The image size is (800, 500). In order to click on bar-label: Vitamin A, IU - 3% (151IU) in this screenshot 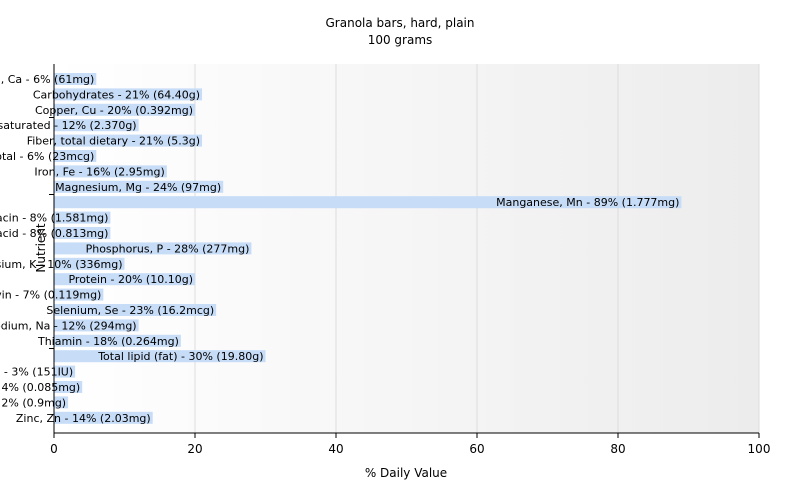, I will do `click(36, 372)`.